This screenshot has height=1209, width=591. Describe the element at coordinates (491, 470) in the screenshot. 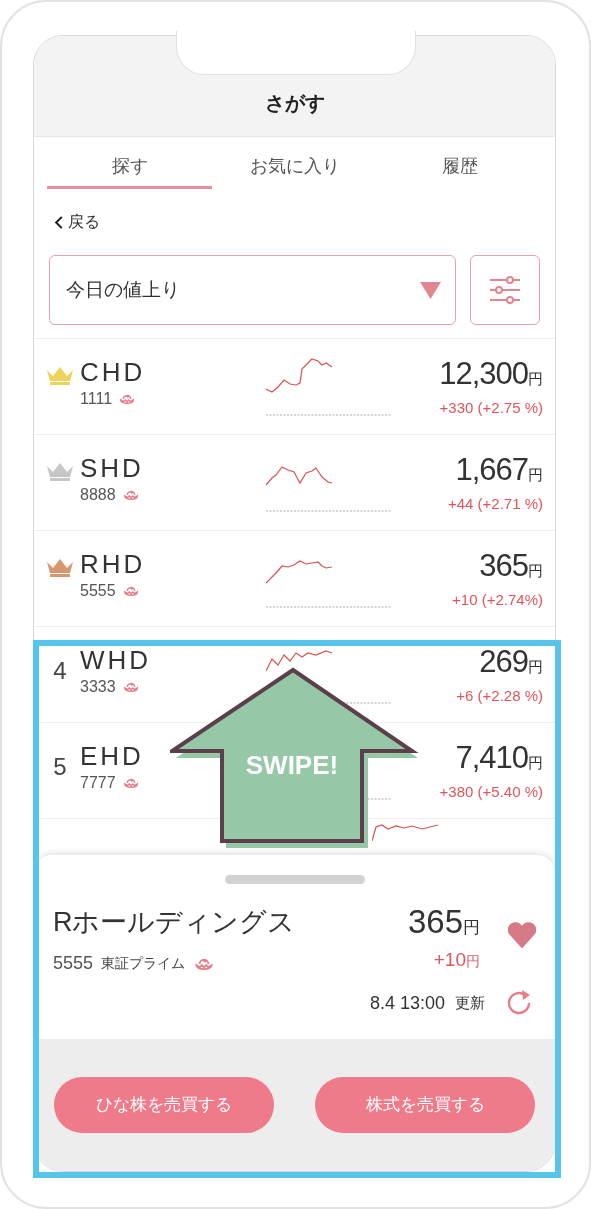

I see `stock-price: 1,667` at that location.